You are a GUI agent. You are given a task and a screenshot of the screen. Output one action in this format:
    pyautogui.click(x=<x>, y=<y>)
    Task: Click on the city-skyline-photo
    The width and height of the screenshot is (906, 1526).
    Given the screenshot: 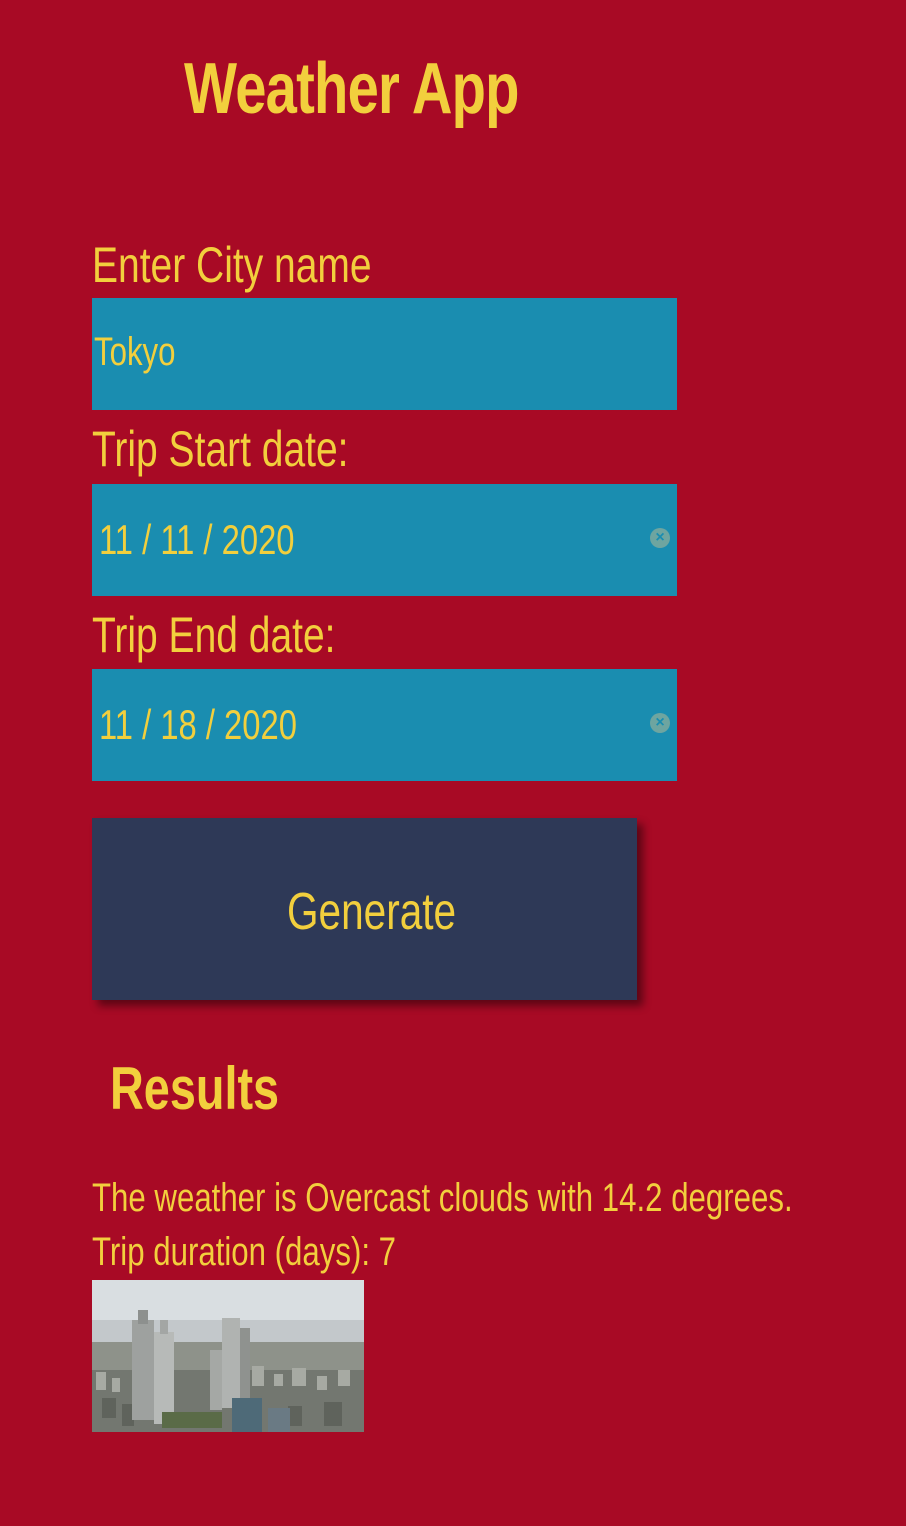 What is the action you would take?
    pyautogui.click(x=228, y=1356)
    